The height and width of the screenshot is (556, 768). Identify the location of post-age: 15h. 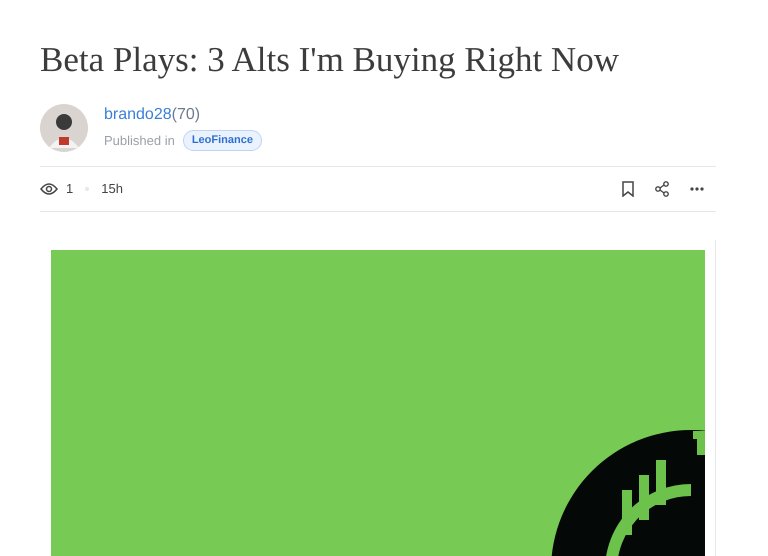
(112, 189).